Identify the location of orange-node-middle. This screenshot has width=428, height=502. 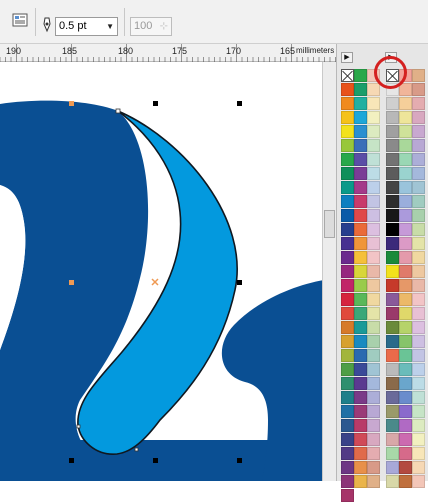
(71, 282).